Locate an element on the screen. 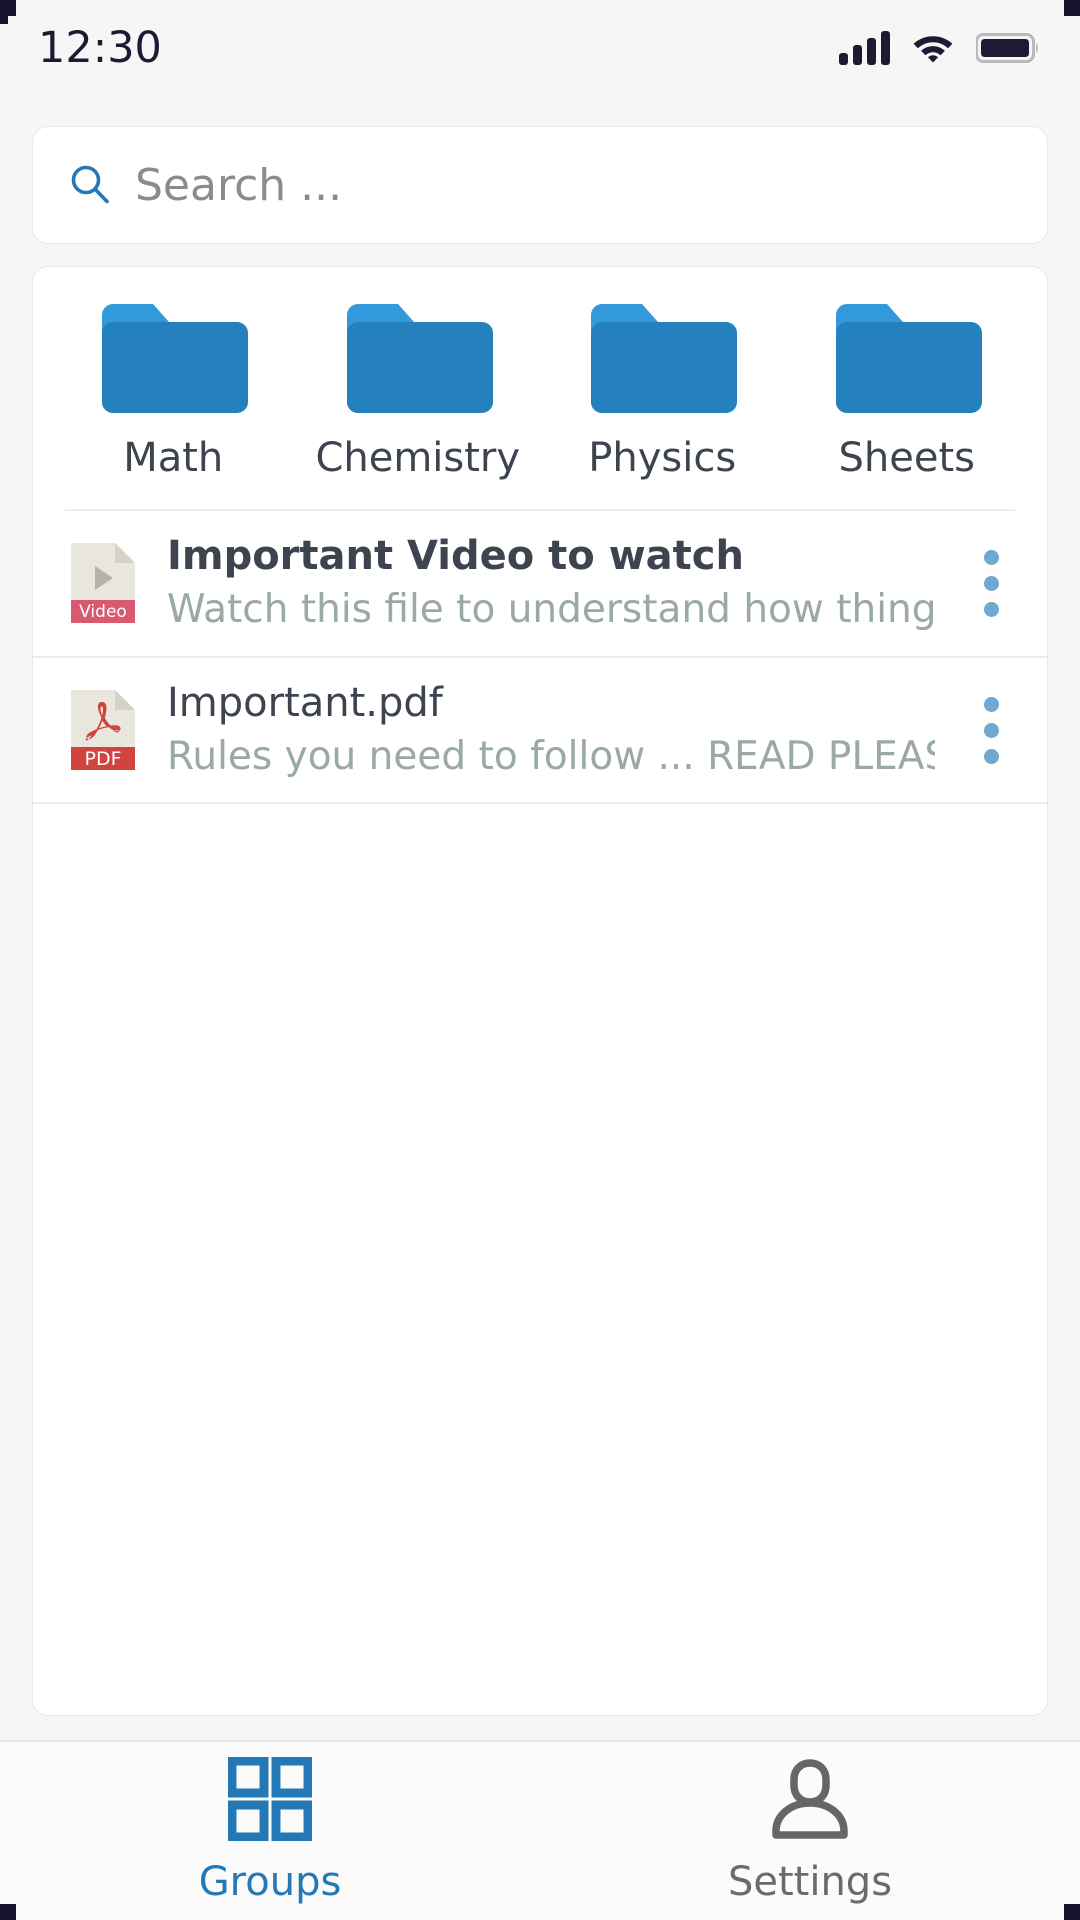 This screenshot has height=1920, width=1080. corner-mark-top-right is located at coordinates (1072, 8).